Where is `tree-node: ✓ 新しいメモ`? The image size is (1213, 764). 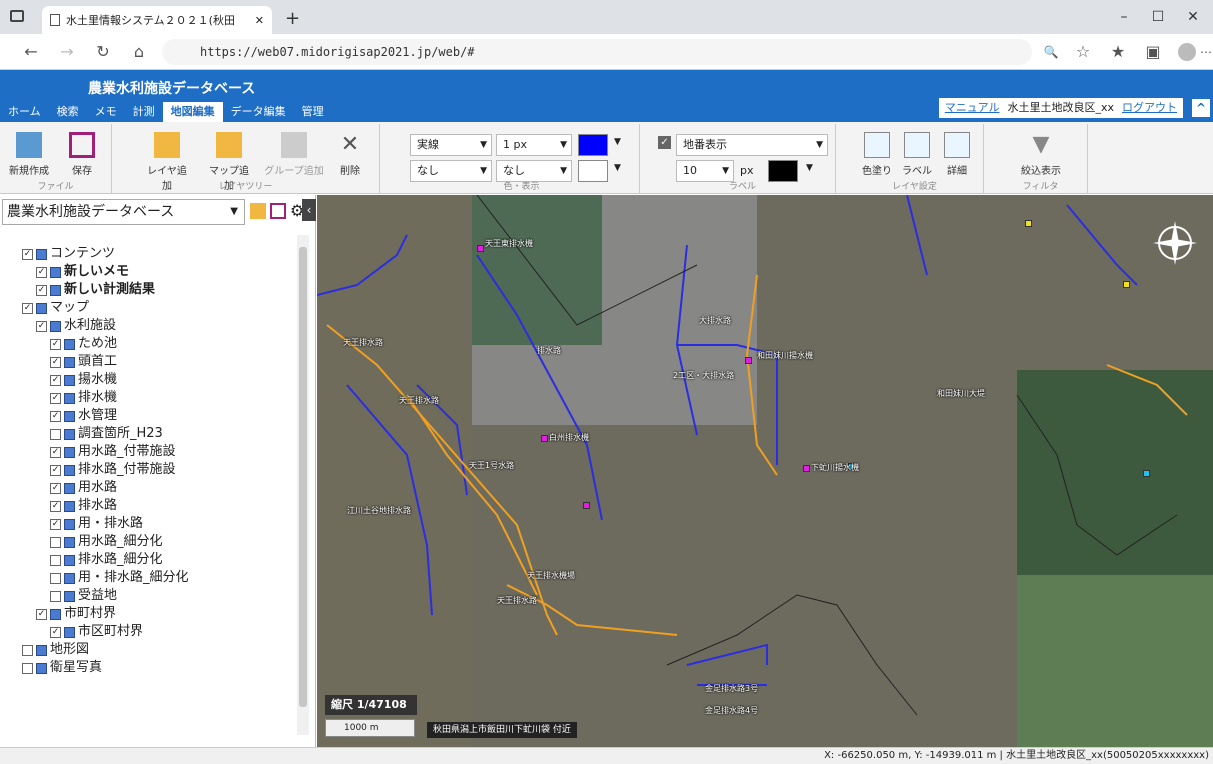 tree-node: ✓ 新しいメモ is located at coordinates (150, 272).